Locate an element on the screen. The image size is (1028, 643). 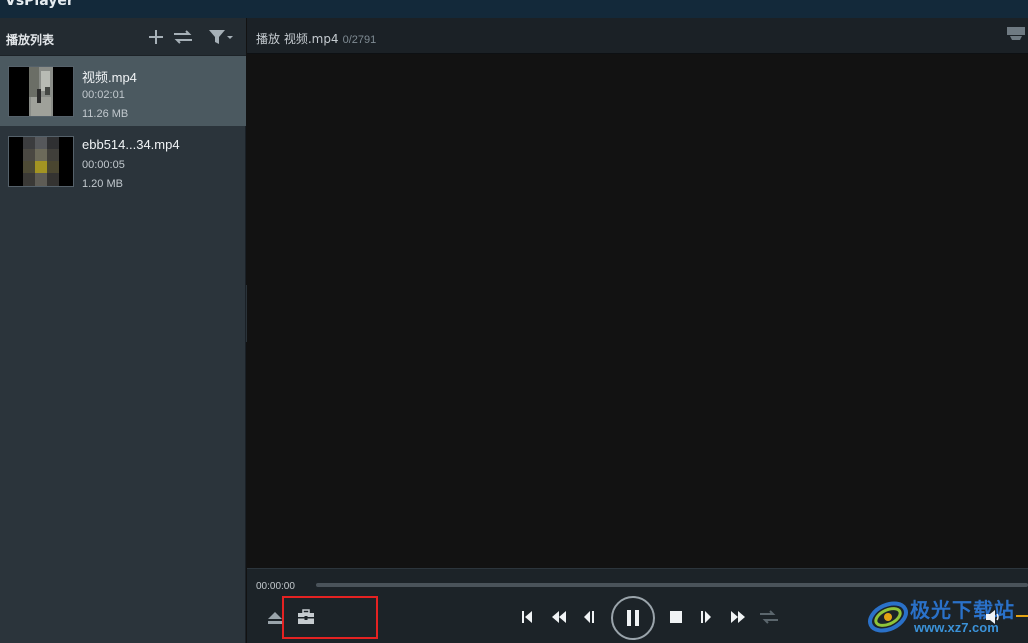
prev-frame-icon is located at coordinates (527, 617).